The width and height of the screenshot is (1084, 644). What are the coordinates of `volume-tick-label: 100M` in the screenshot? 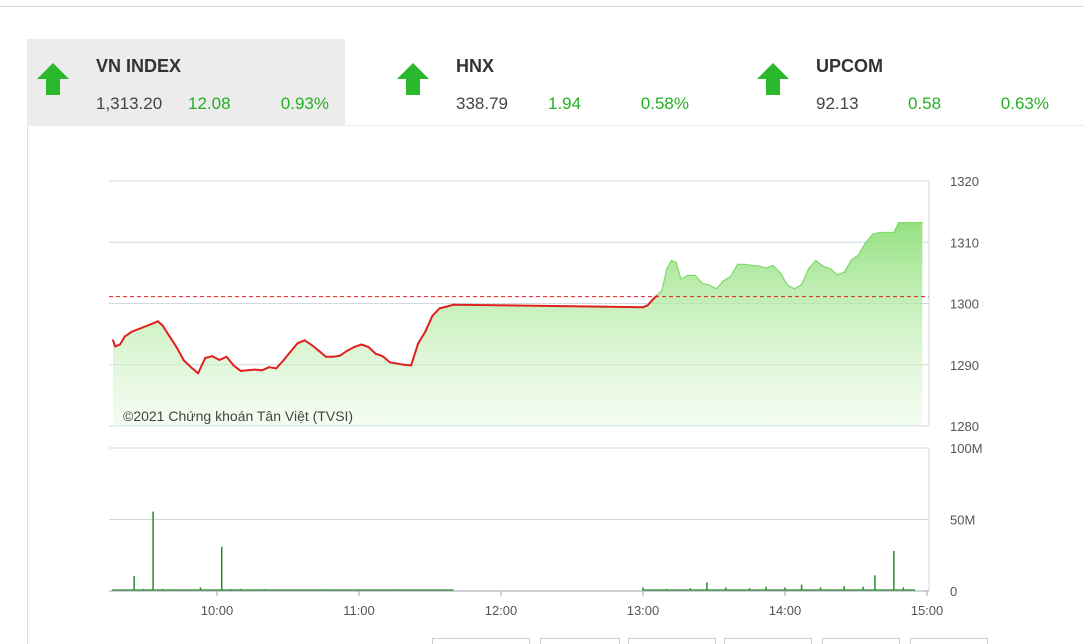 It's located at (966, 448).